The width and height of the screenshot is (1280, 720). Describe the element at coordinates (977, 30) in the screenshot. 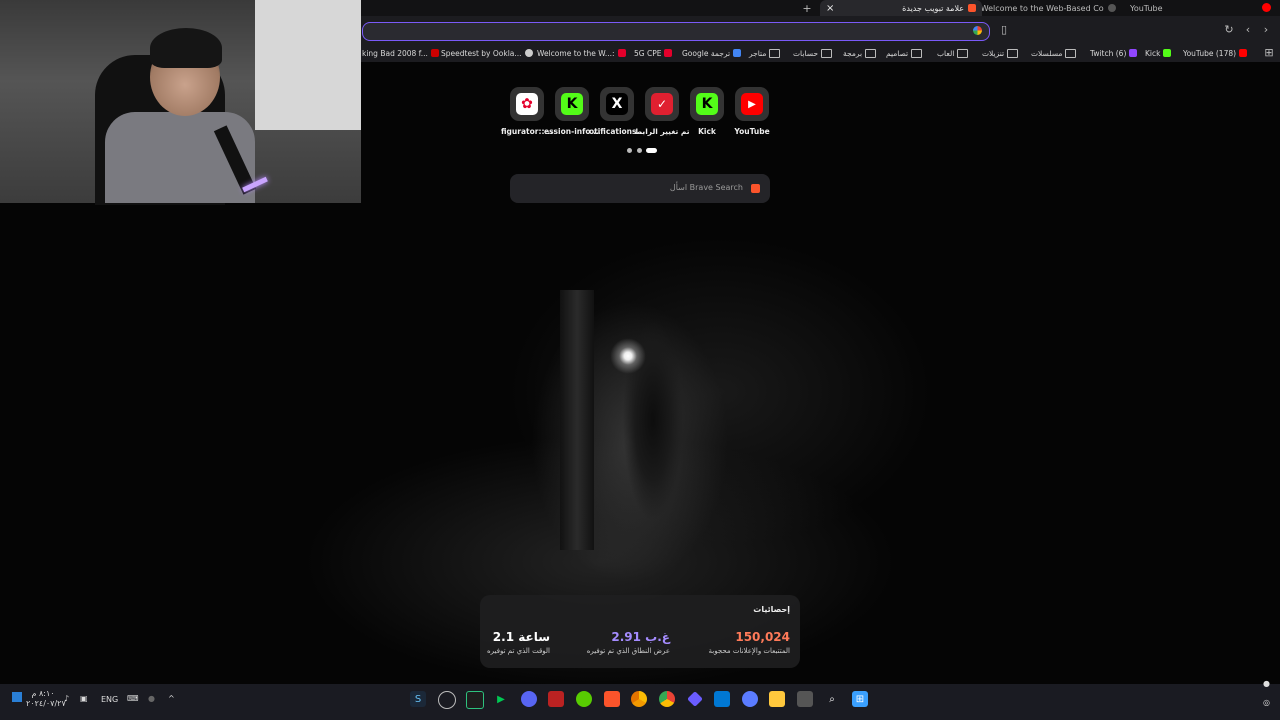

I see `google-icon` at that location.